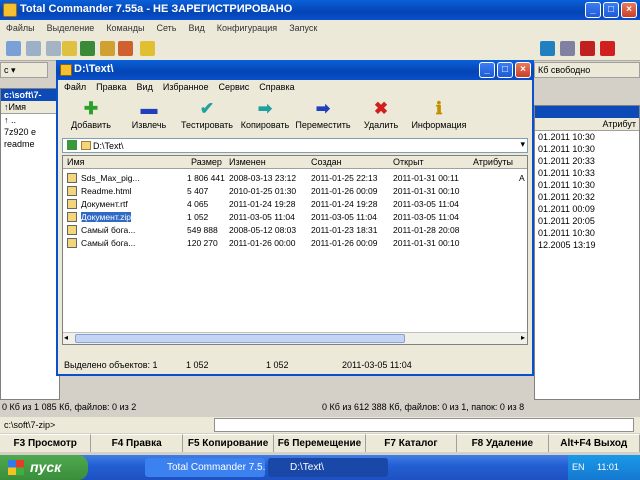 Image resolution: width=640 pixels, height=480 pixels. I want to click on table-row: 01.2011 10:33, so click(587, 173).